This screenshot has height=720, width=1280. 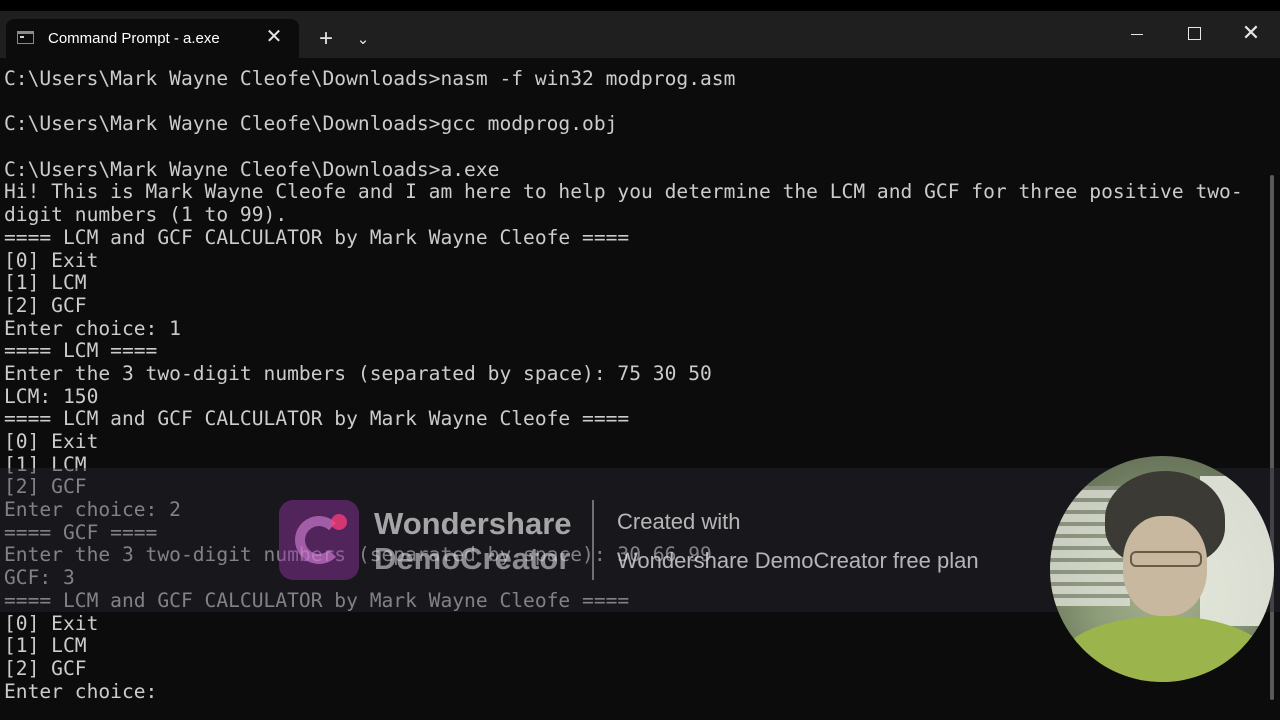 What do you see at coordinates (473, 523) in the screenshot?
I see `watermark-brand-line1: Wondershare` at bounding box center [473, 523].